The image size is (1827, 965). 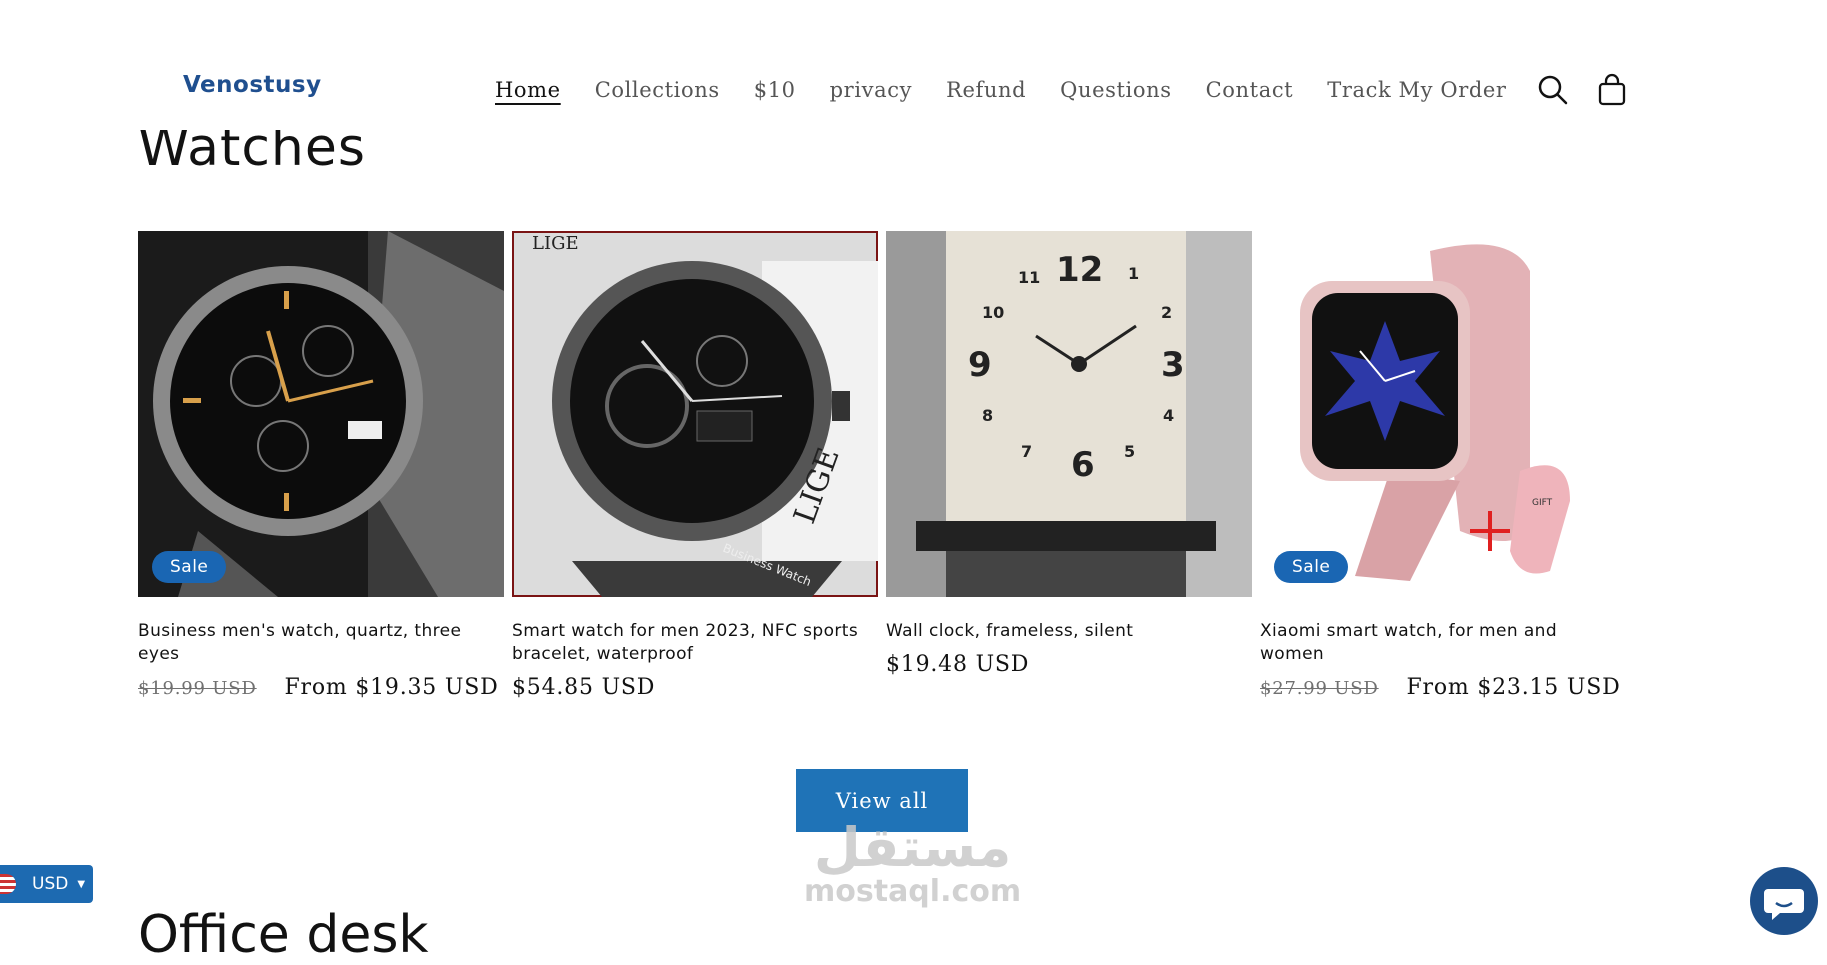 What do you see at coordinates (986, 90) in the screenshot?
I see `nav-refund: Refund` at bounding box center [986, 90].